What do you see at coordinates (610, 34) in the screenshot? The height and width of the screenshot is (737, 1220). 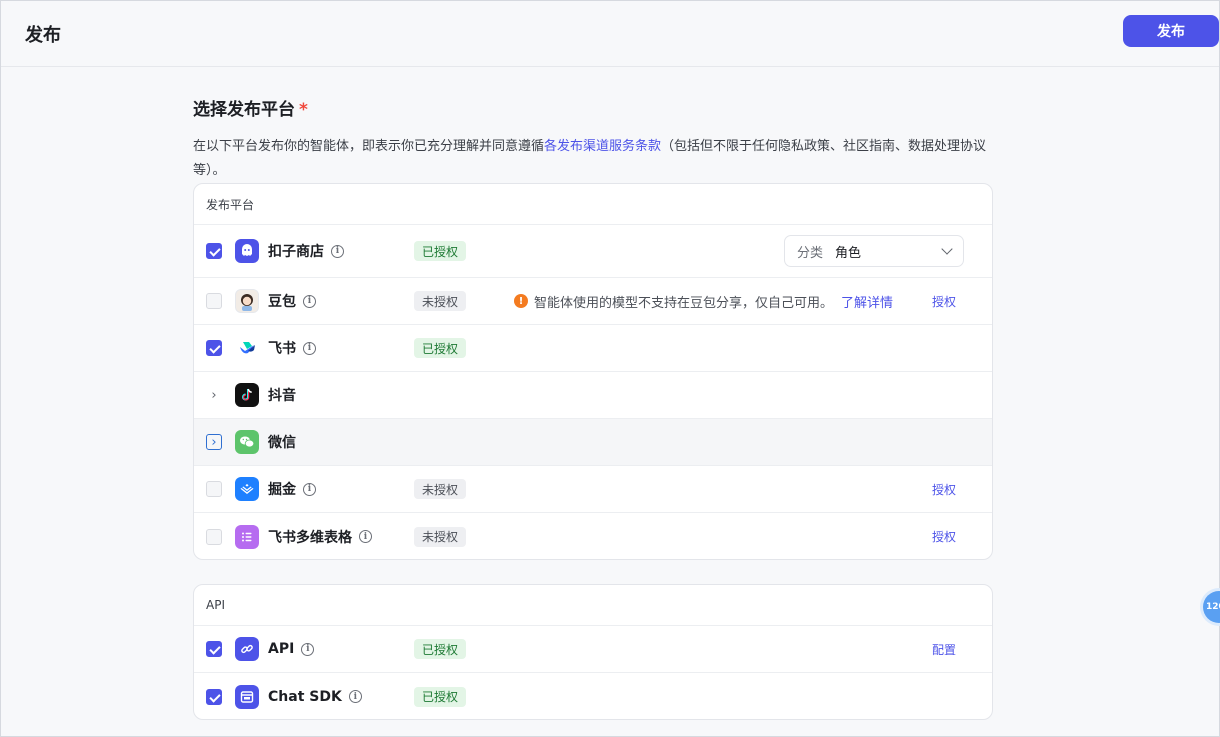 I see `top-bar: 发布` at bounding box center [610, 34].